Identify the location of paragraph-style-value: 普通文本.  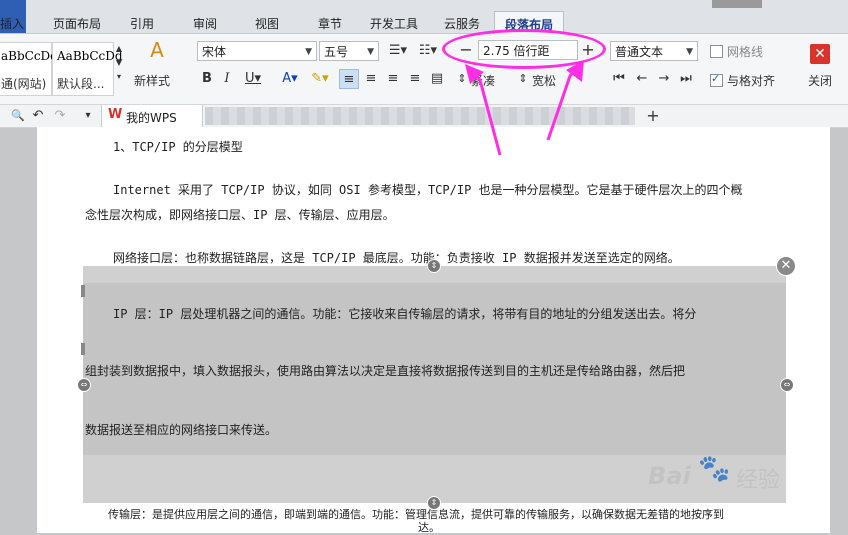
(639, 52).